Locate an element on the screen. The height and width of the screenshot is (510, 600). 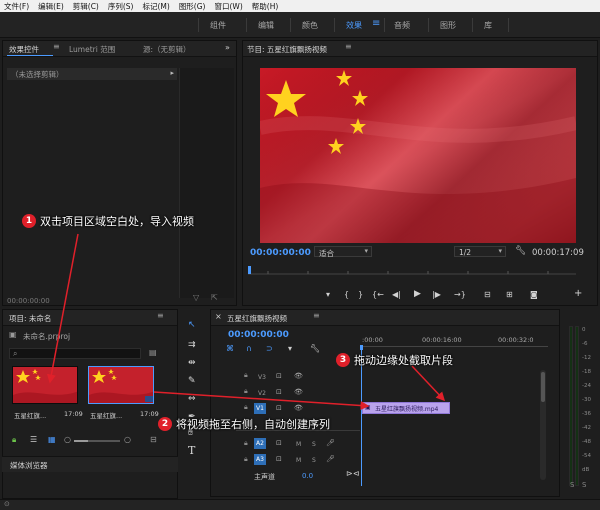
annotation-text: 双击项目区域空白处，导入视频 is located at coordinates (117, 221).